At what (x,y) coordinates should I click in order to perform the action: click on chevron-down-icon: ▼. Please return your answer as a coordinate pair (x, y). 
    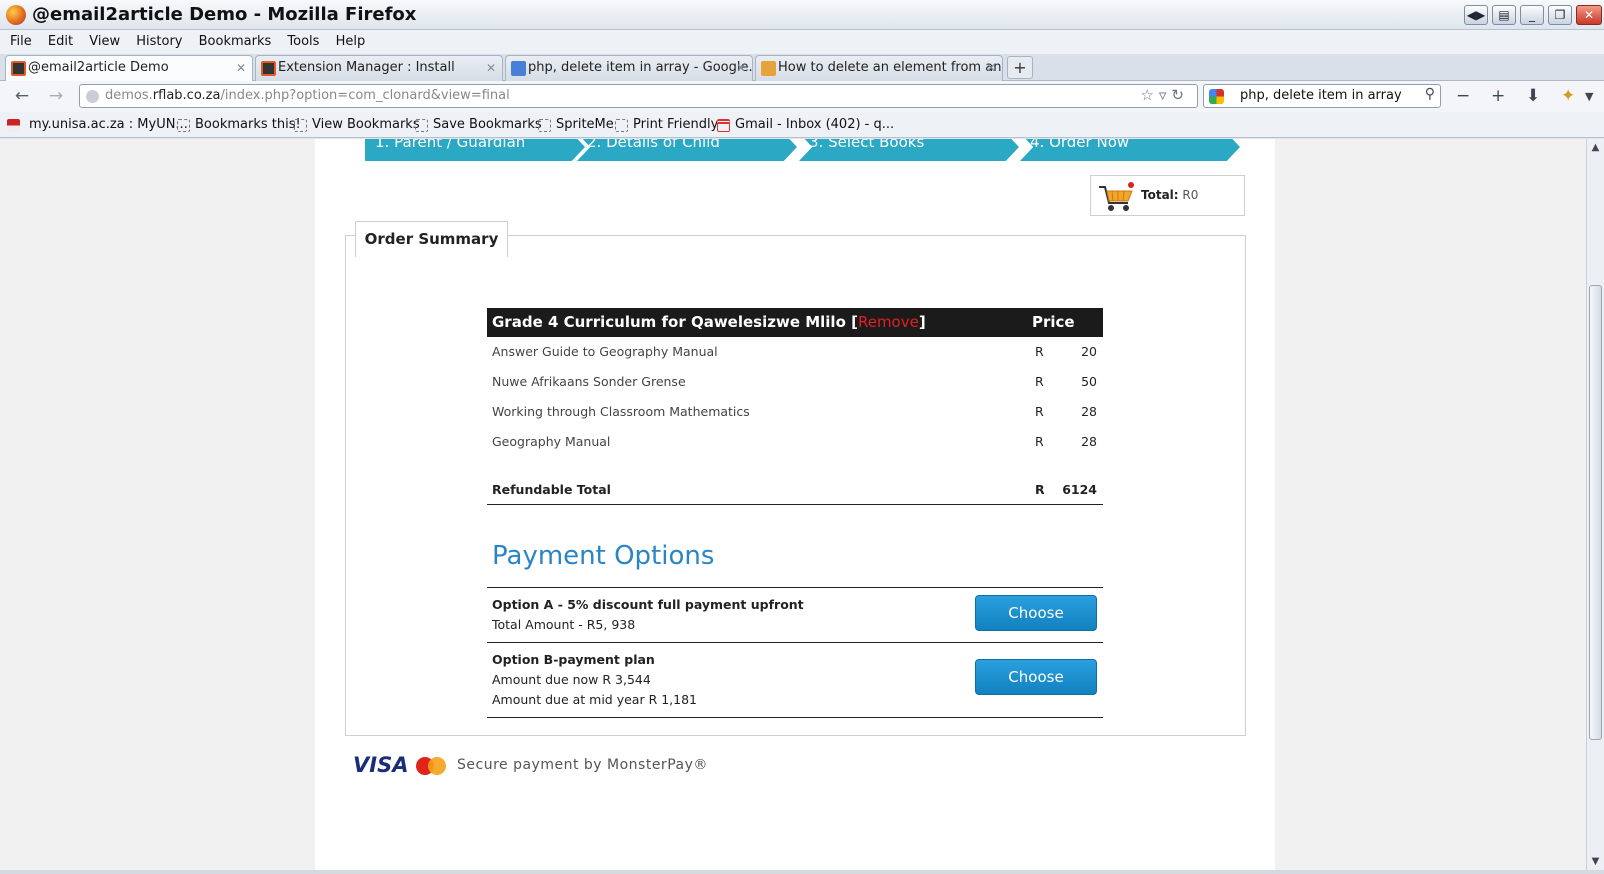
    Looking at the image, I should click on (1589, 96).